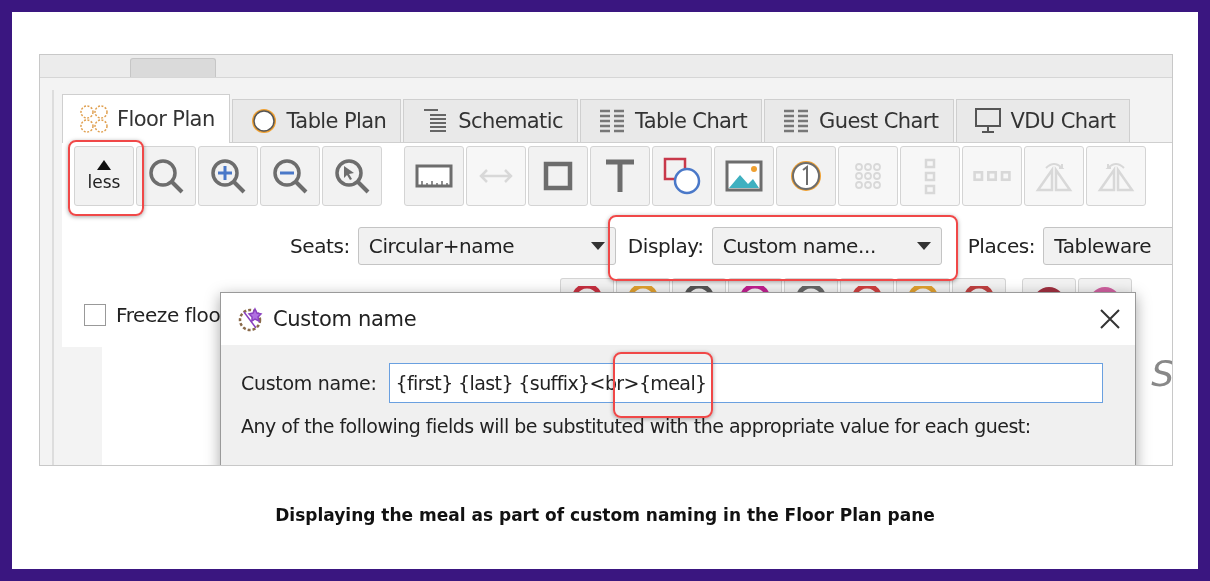 The width and height of the screenshot is (1210, 581). Describe the element at coordinates (490, 120) in the screenshot. I see `tab: Schematic` at that location.